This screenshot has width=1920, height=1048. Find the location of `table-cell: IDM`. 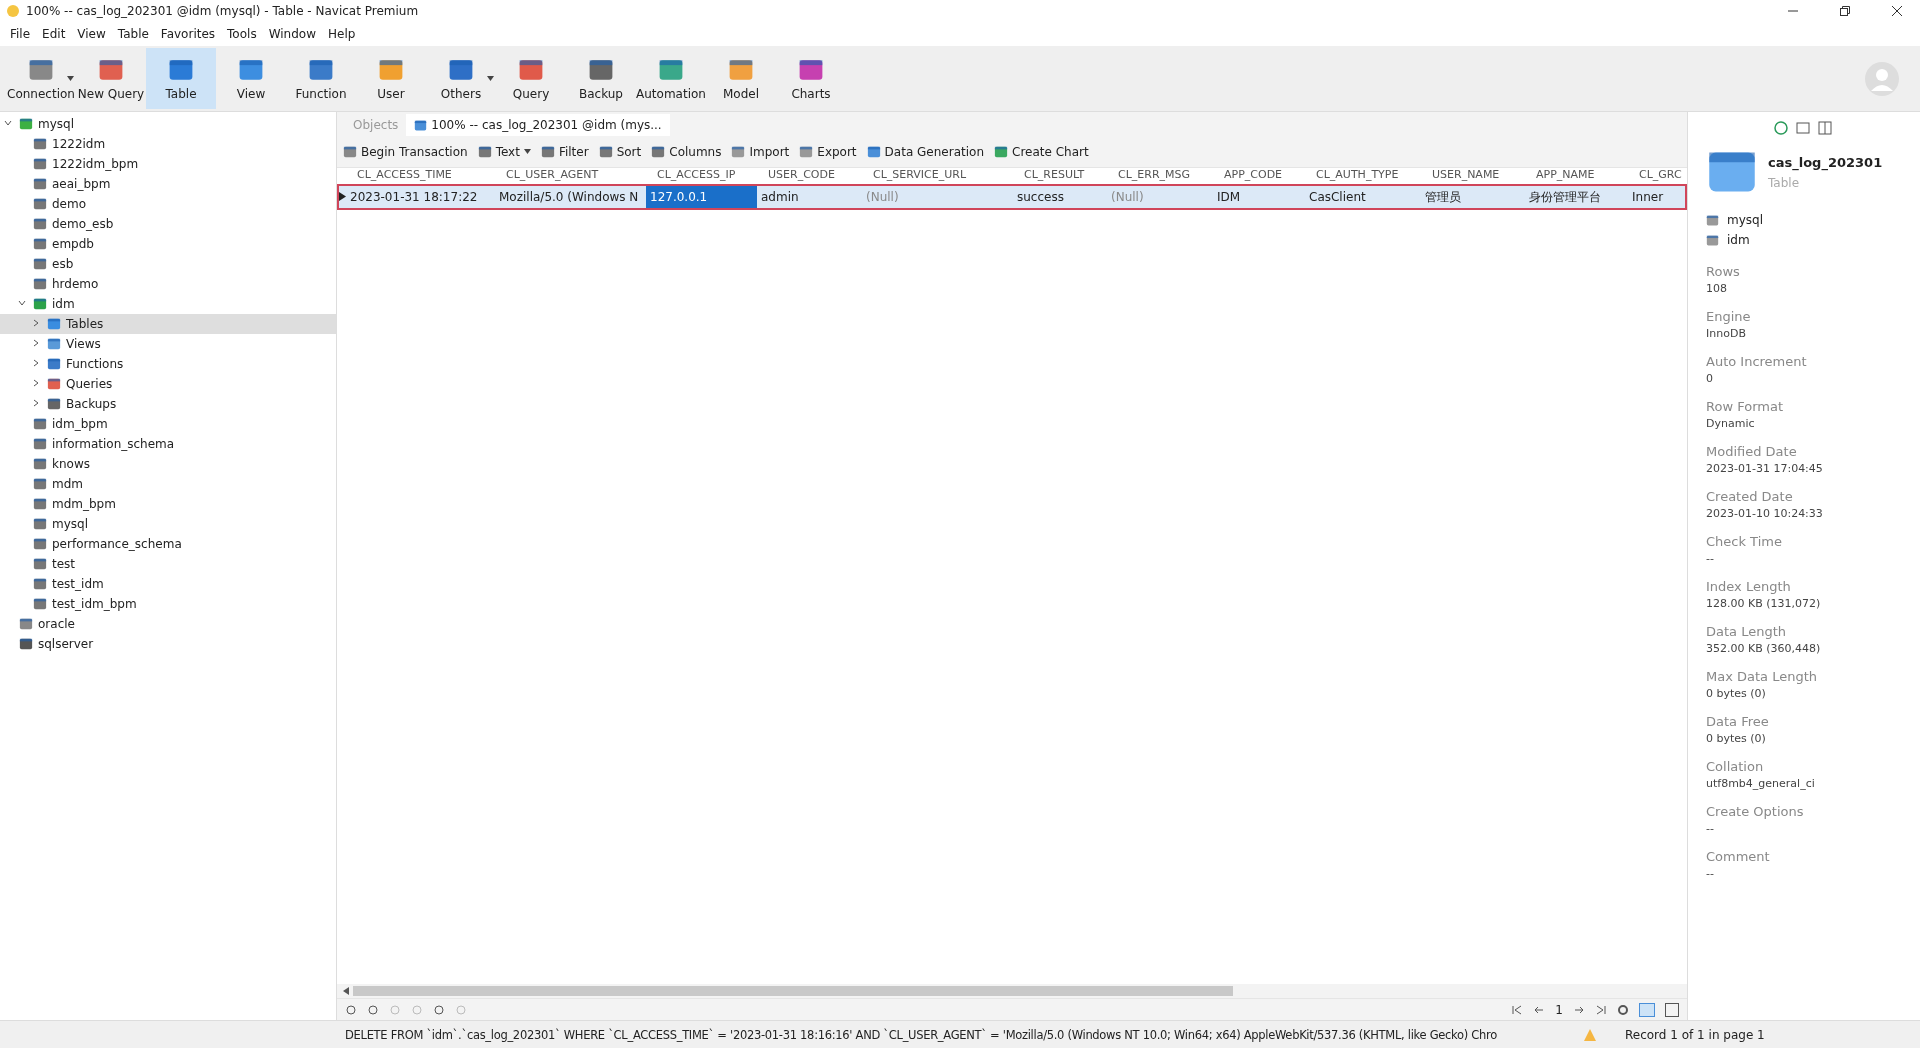

table-cell: IDM is located at coordinates (1259, 197).